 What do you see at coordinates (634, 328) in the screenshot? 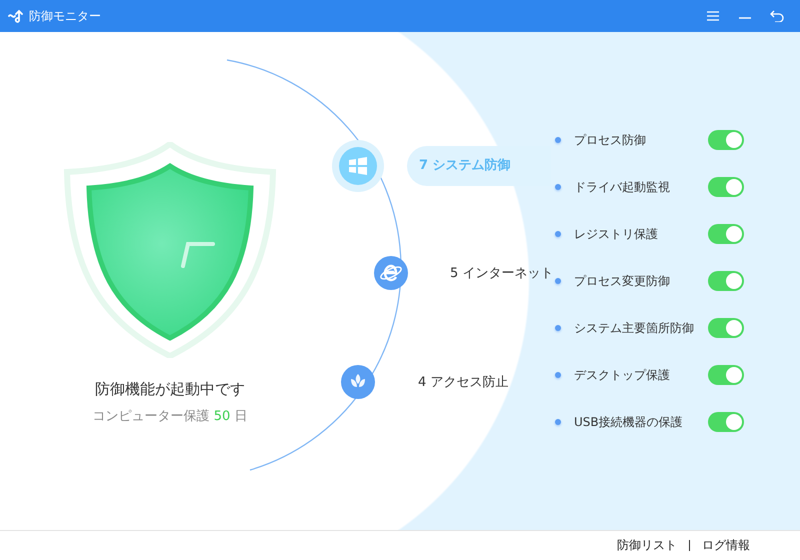
I see `feature-label: システム主要箇所防御` at bounding box center [634, 328].